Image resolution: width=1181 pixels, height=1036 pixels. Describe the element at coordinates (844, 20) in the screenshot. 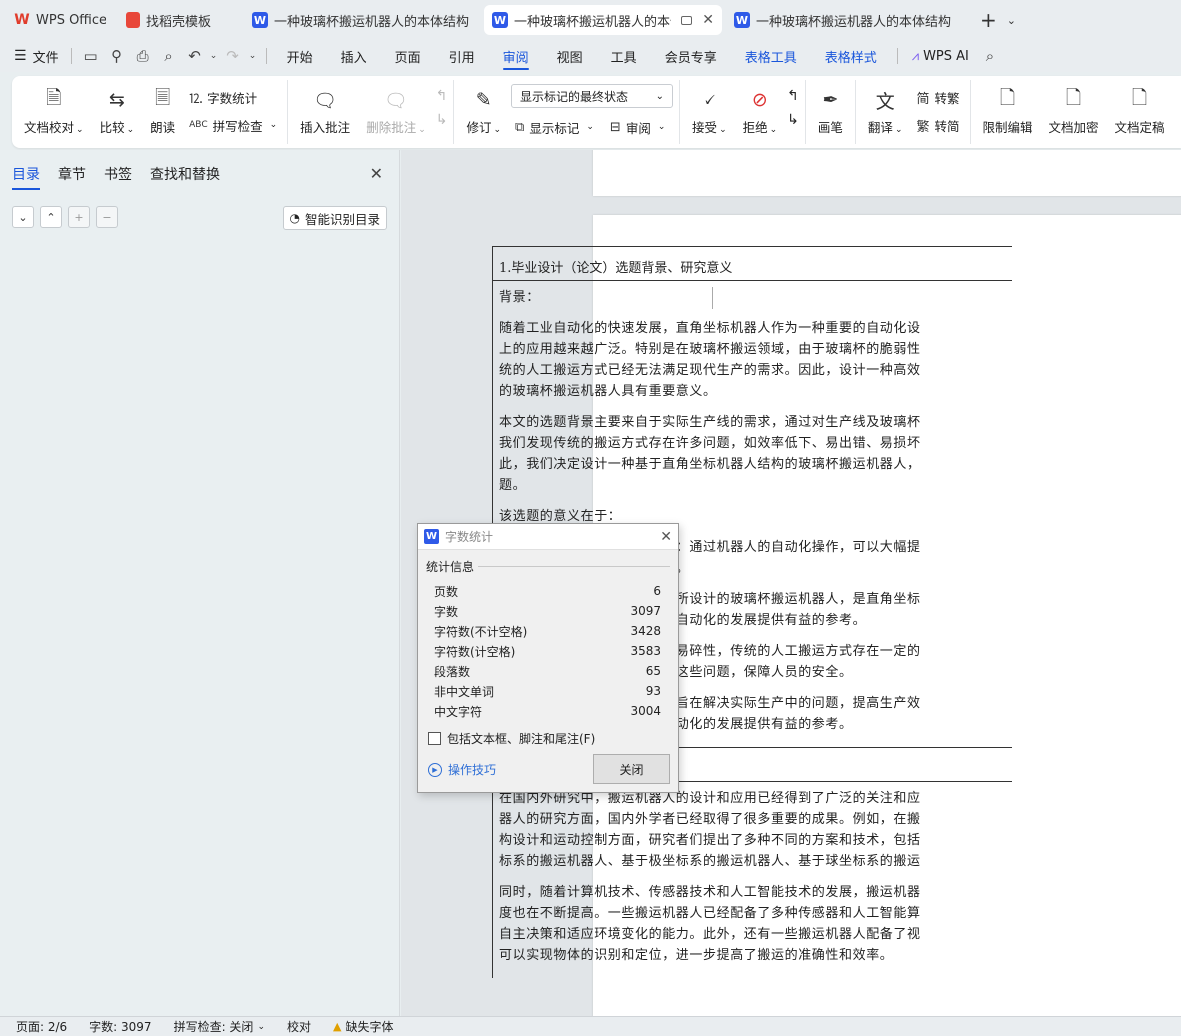

I see `tab-document-3: W 一种玻璃杯搬运机器人的本体结构设计` at that location.